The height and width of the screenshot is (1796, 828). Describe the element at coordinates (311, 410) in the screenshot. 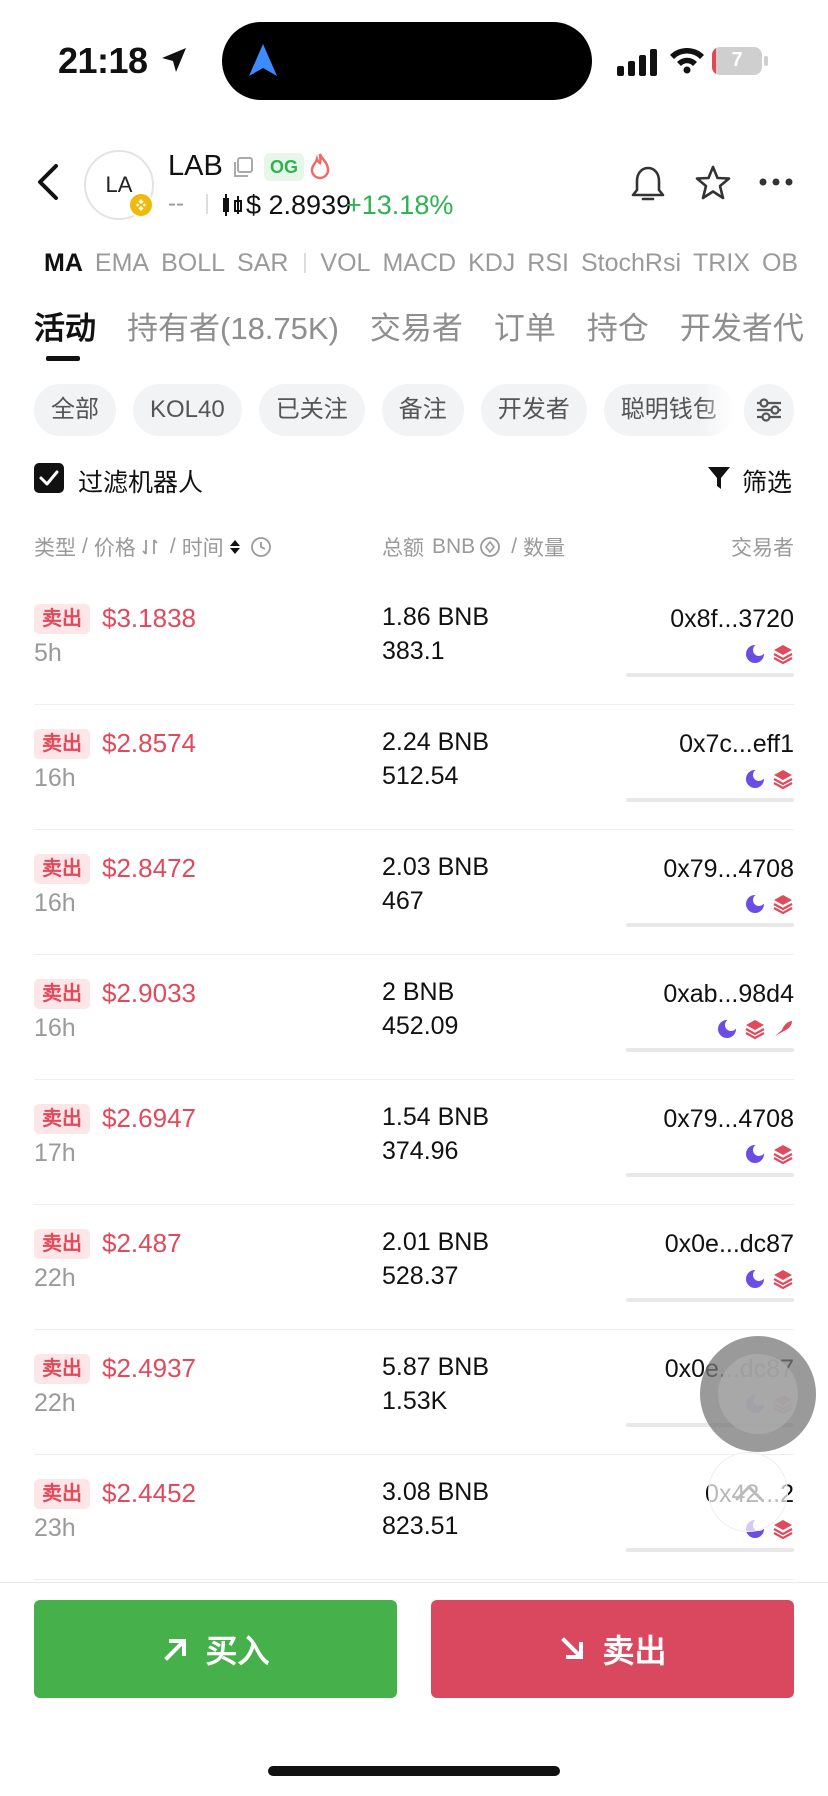

I see `chip-following: 已关注` at that location.